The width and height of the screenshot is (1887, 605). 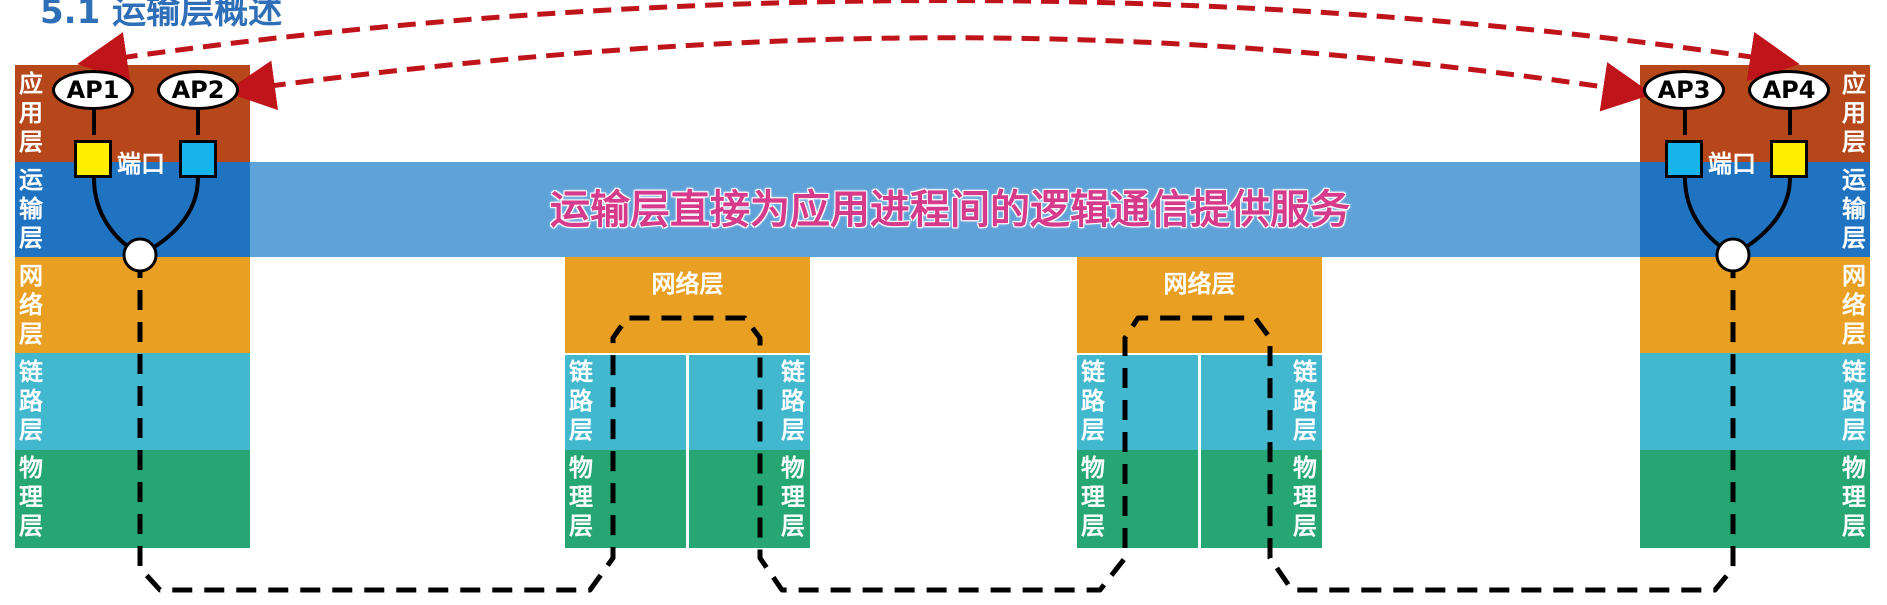 I want to click on ap2-process: AP2, so click(x=198, y=90).